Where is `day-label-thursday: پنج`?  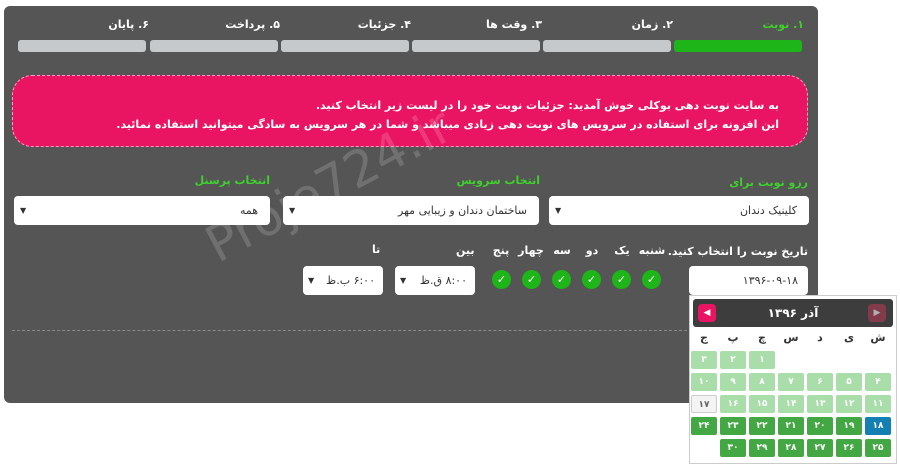 day-label-thursday: پنج is located at coordinates (501, 250).